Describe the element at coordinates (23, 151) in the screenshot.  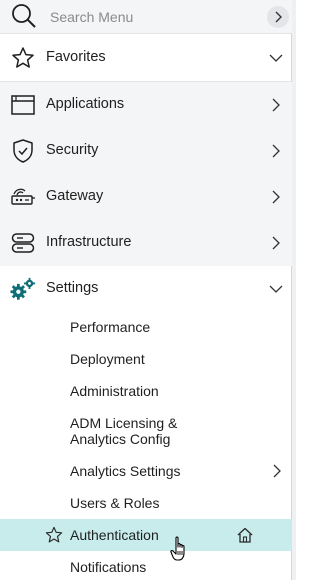
I see `shield-check-icon` at that location.